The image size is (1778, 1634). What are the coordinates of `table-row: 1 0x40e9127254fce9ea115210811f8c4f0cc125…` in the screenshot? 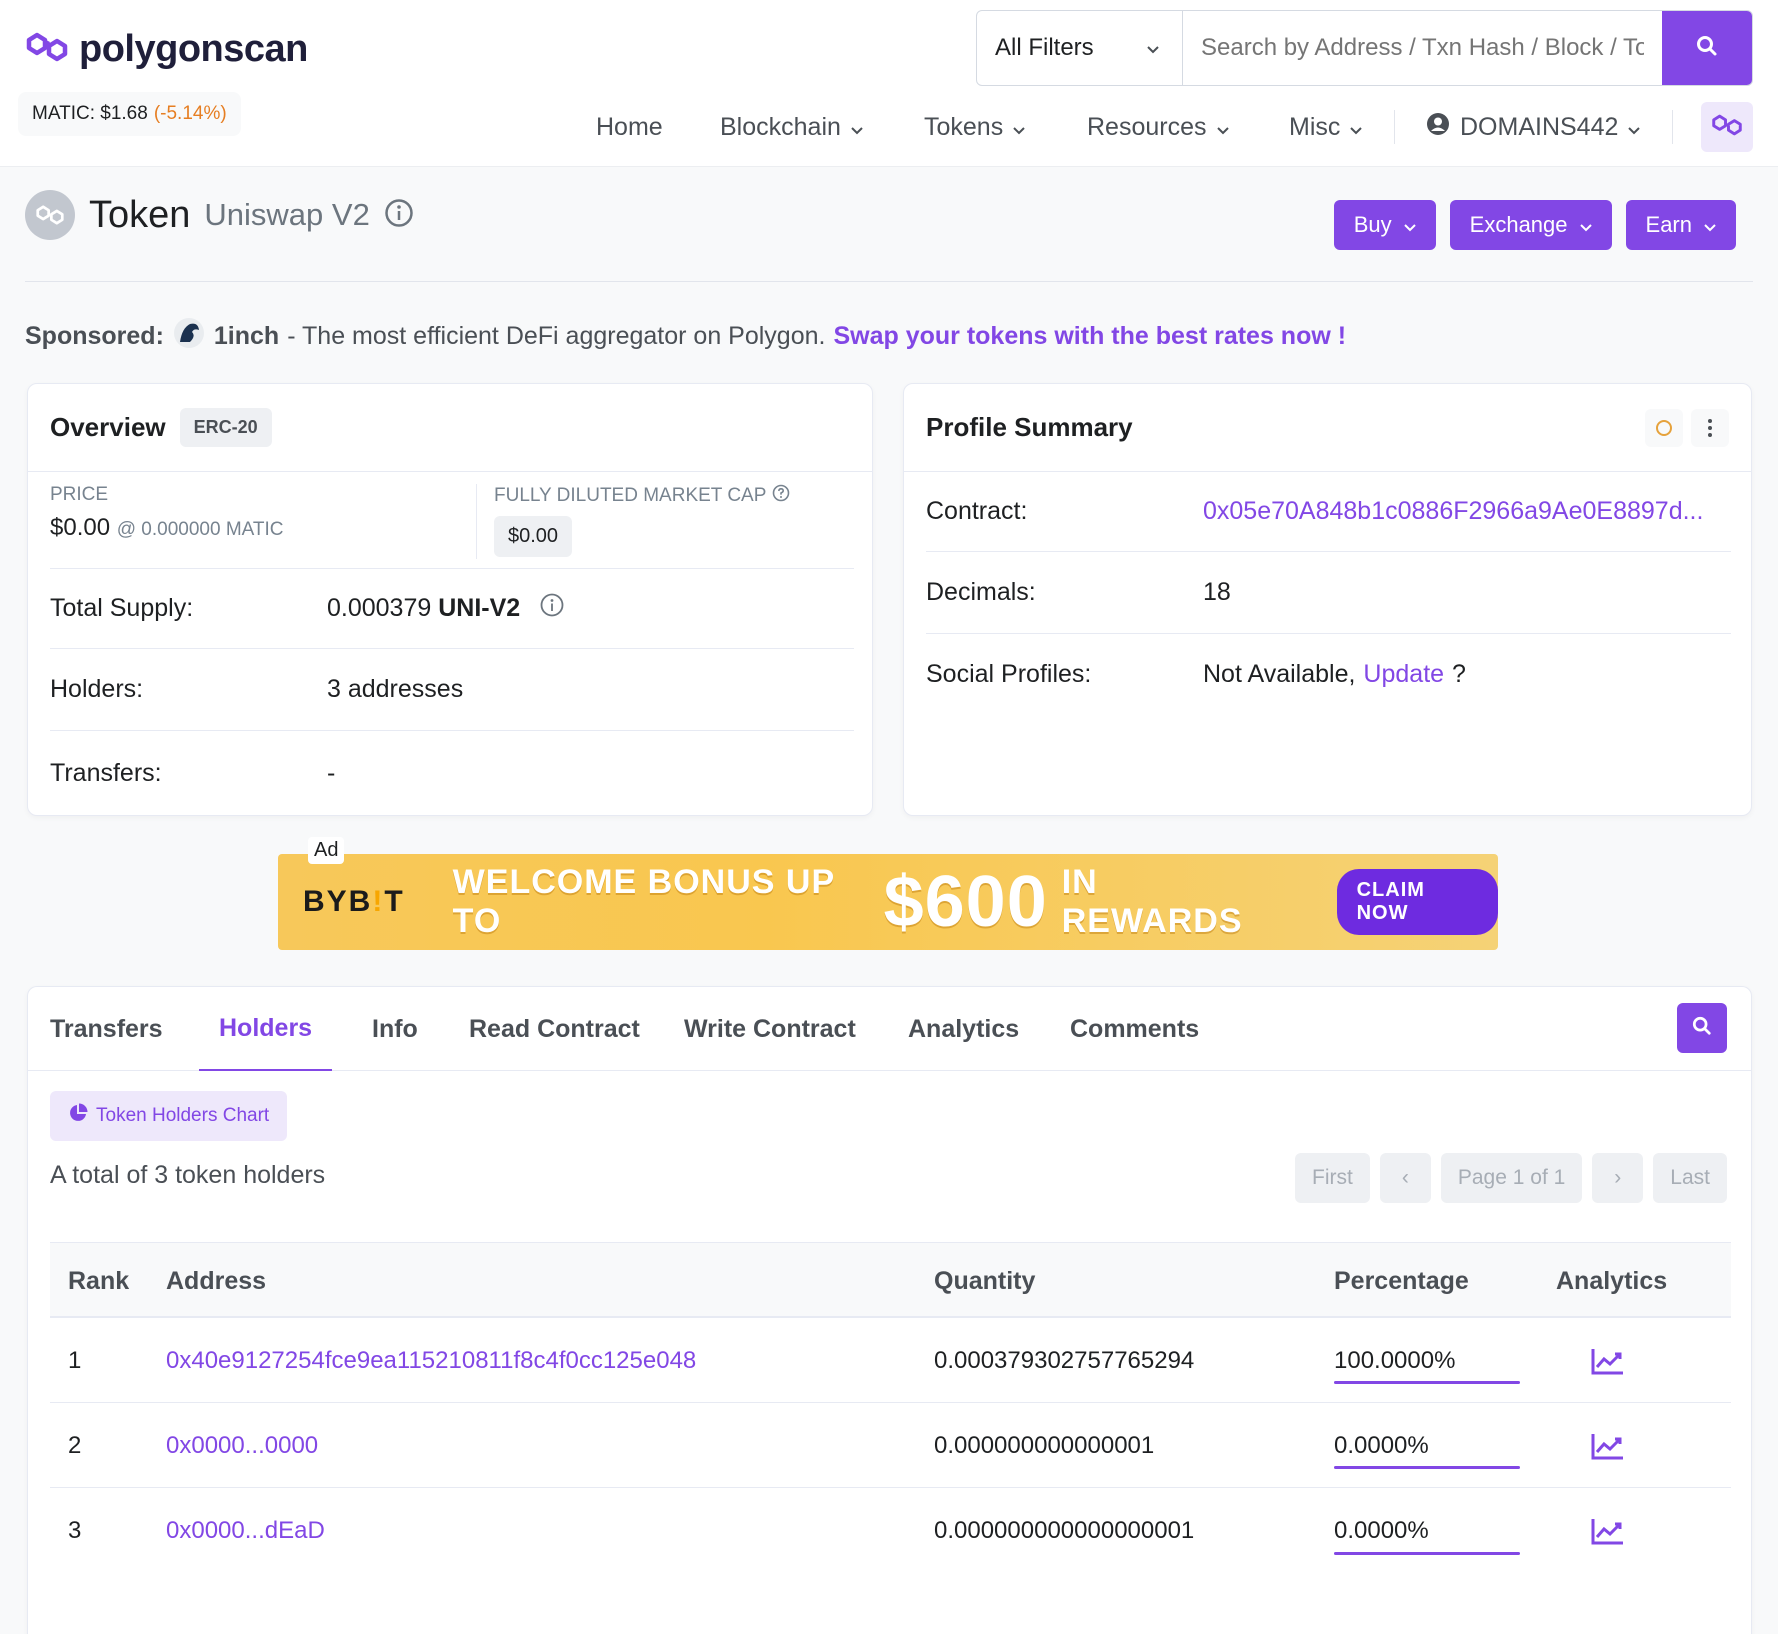 It's located at (890, 1360).